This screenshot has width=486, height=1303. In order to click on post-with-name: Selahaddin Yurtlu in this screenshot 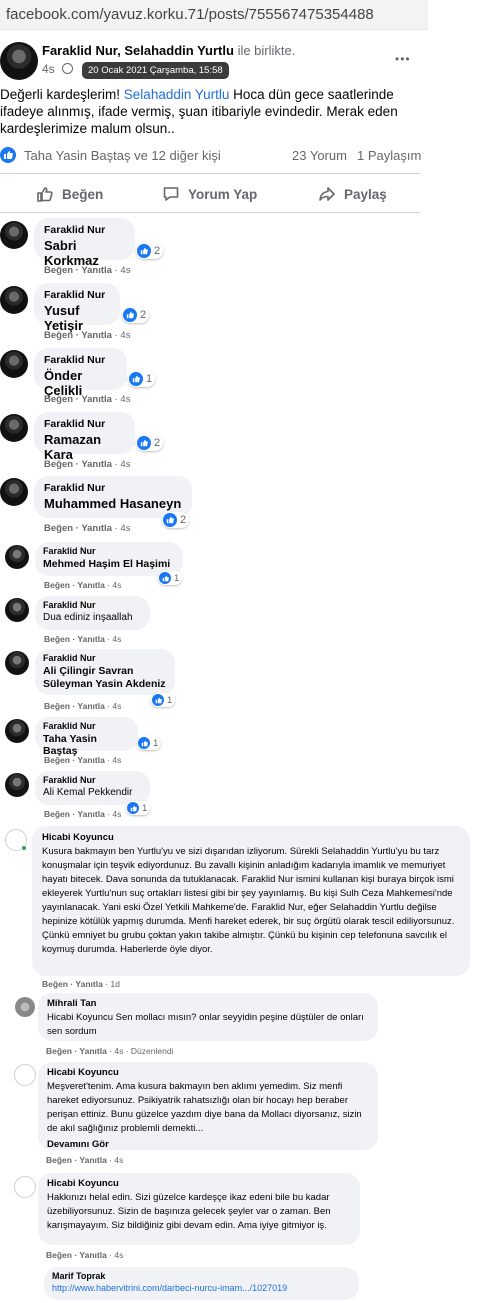, I will do `click(179, 50)`.